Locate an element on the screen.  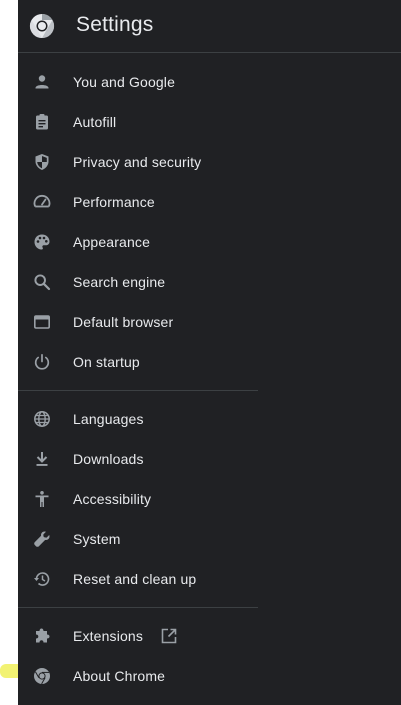
sidebar-item-about-chrome: About Chrome is located at coordinates (138, 676).